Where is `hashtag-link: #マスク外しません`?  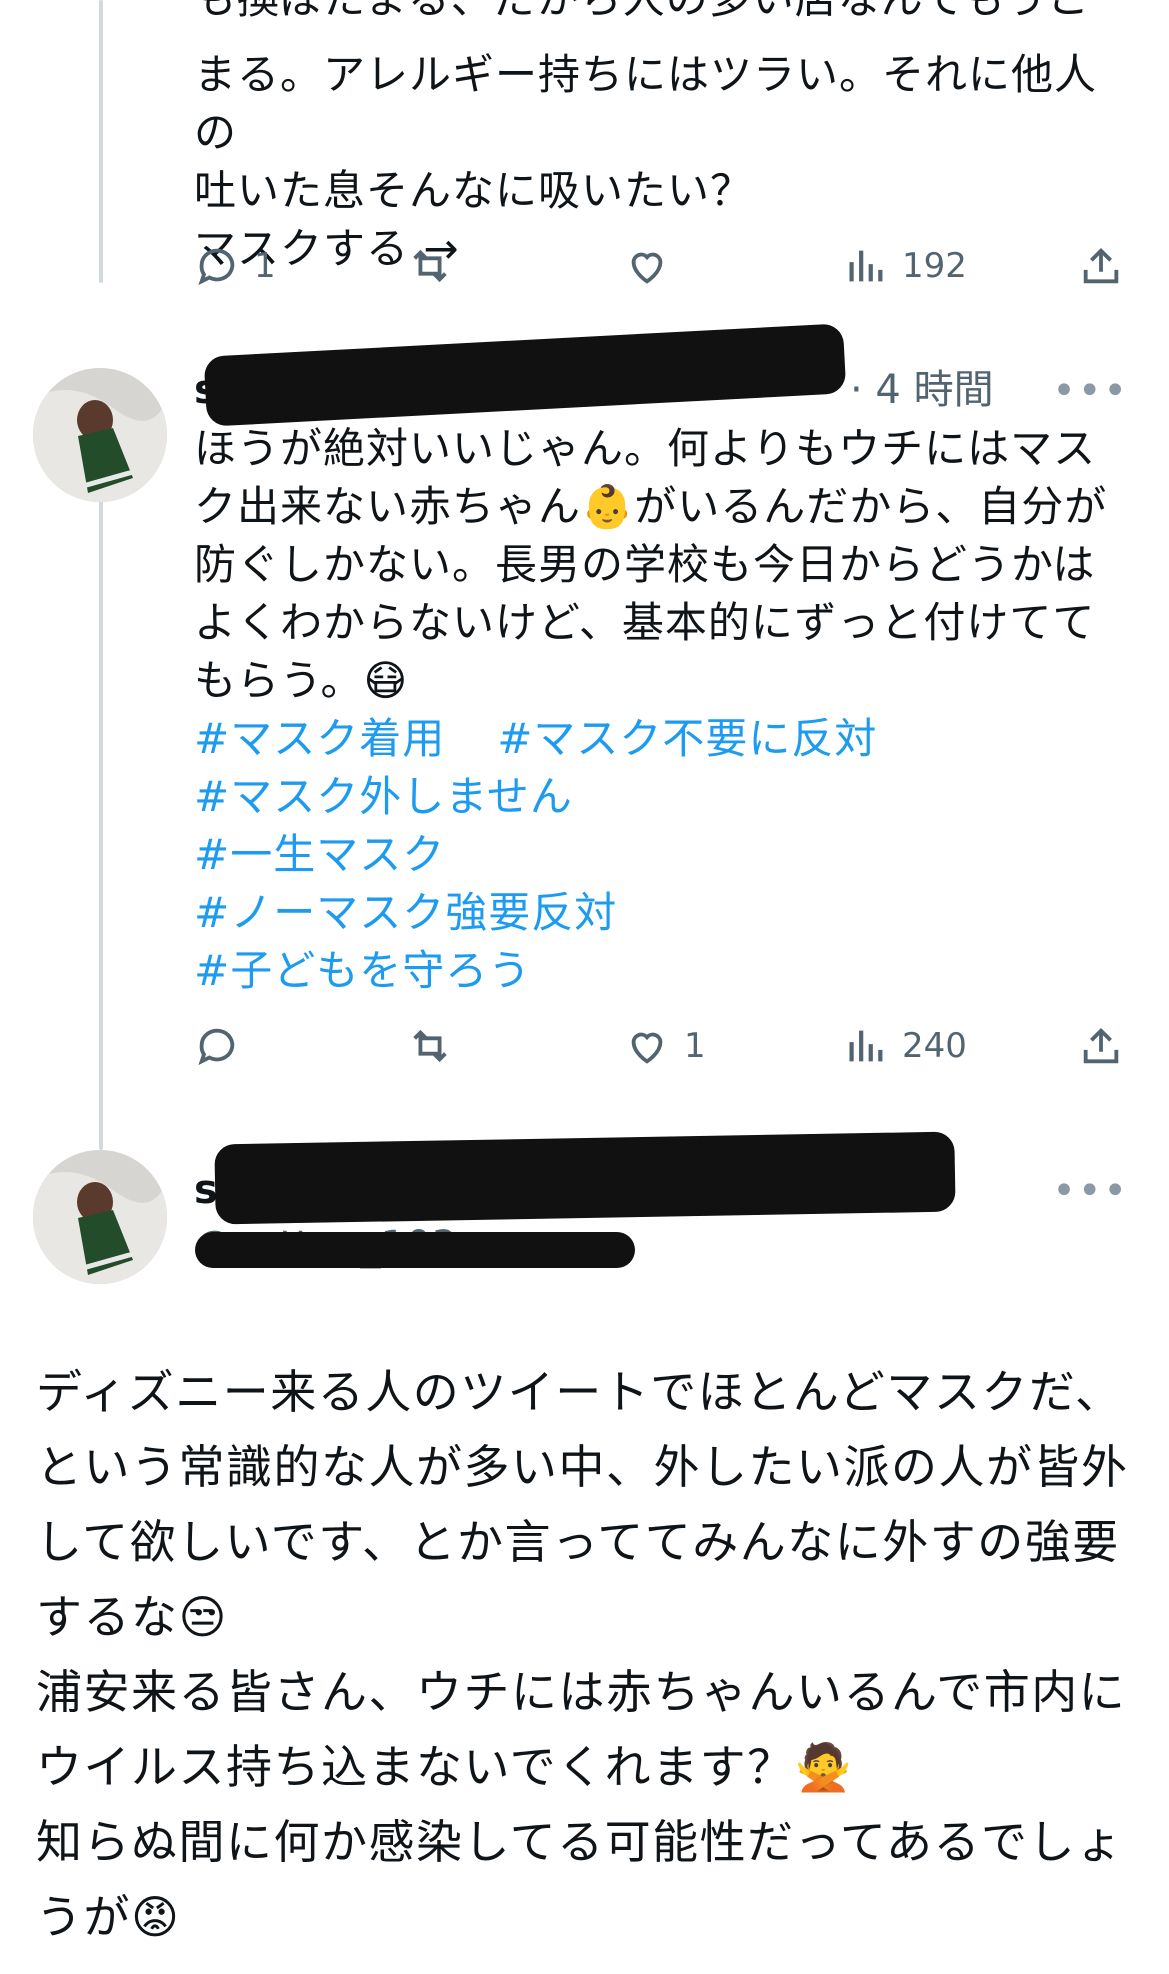
hashtag-link: #マスク外しません is located at coordinates (383, 797).